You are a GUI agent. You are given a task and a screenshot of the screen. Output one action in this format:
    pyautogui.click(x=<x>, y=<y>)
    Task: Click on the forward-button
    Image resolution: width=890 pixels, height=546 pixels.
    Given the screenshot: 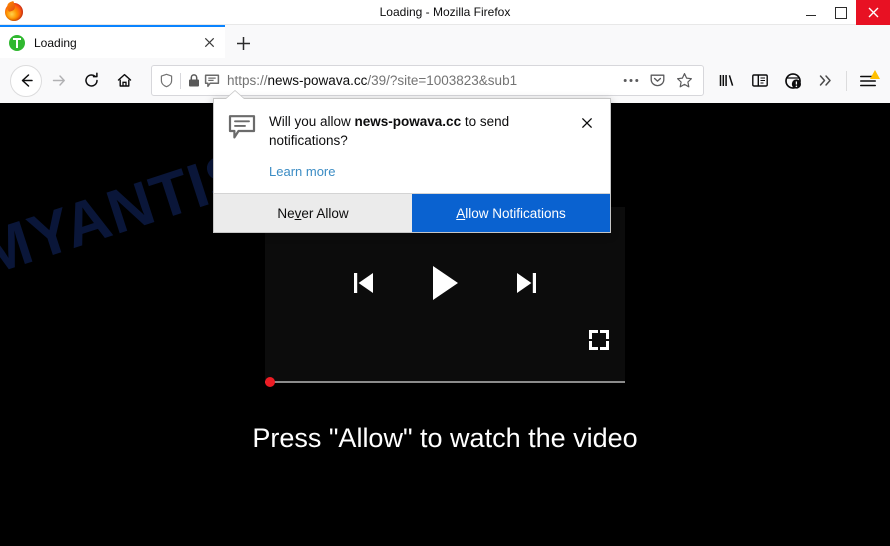 What is the action you would take?
    pyautogui.click(x=58, y=81)
    